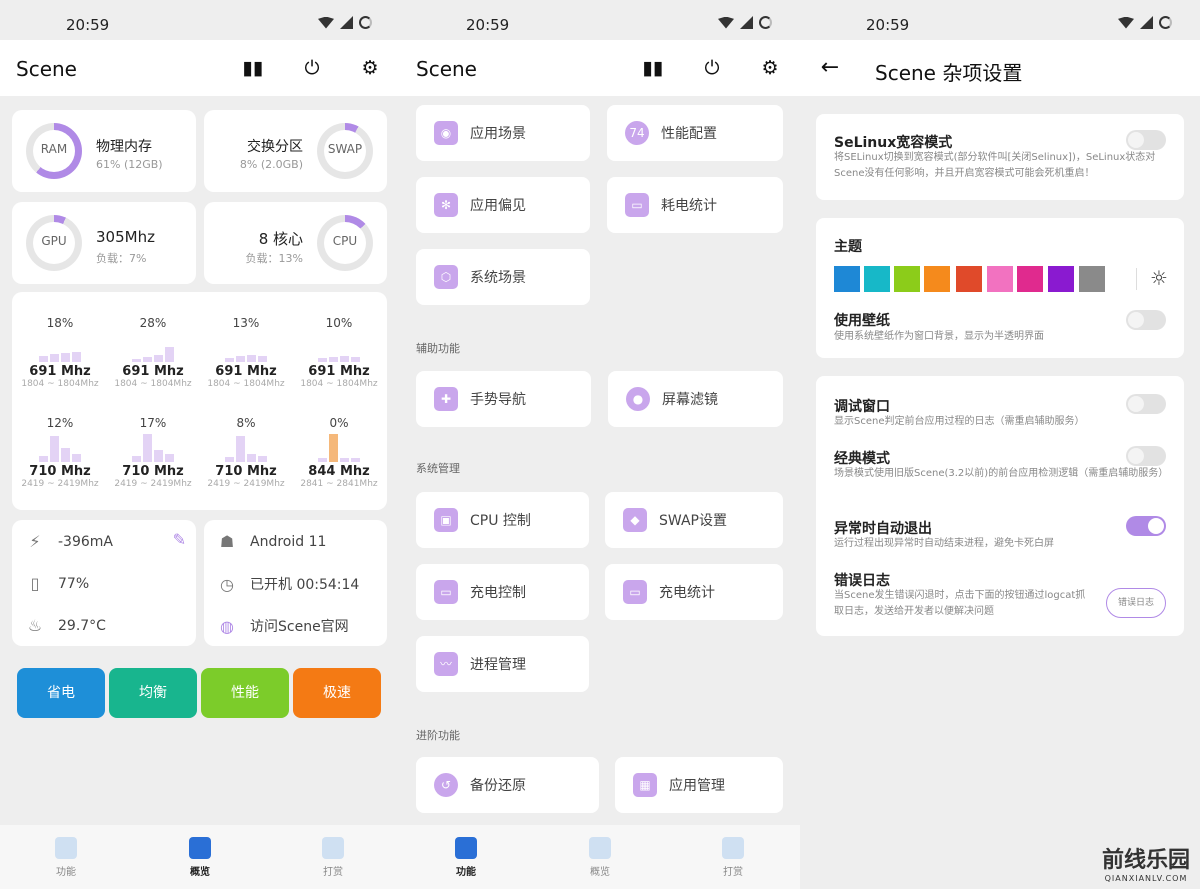 The width and height of the screenshot is (1200, 889). Describe the element at coordinates (1146, 320) in the screenshot. I see `wallpaper-toggle` at that location.